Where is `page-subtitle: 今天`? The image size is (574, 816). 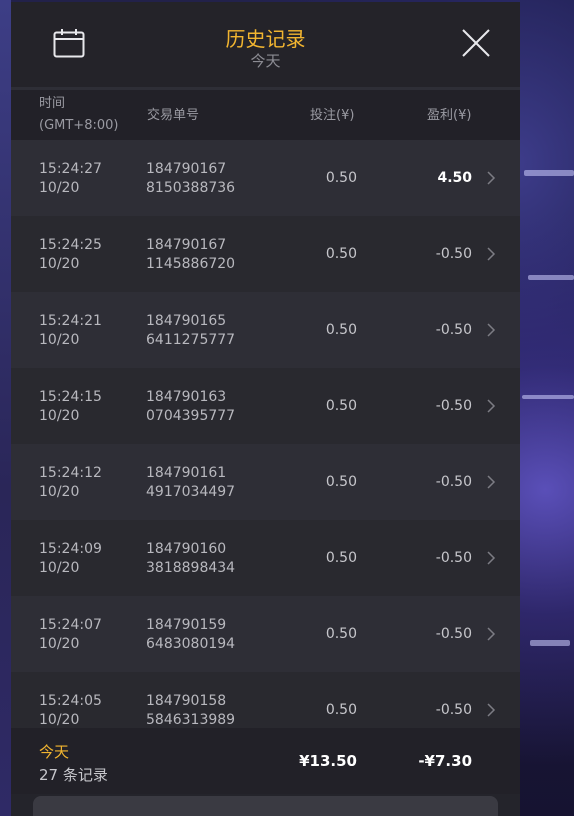 page-subtitle: 今天 is located at coordinates (265, 61).